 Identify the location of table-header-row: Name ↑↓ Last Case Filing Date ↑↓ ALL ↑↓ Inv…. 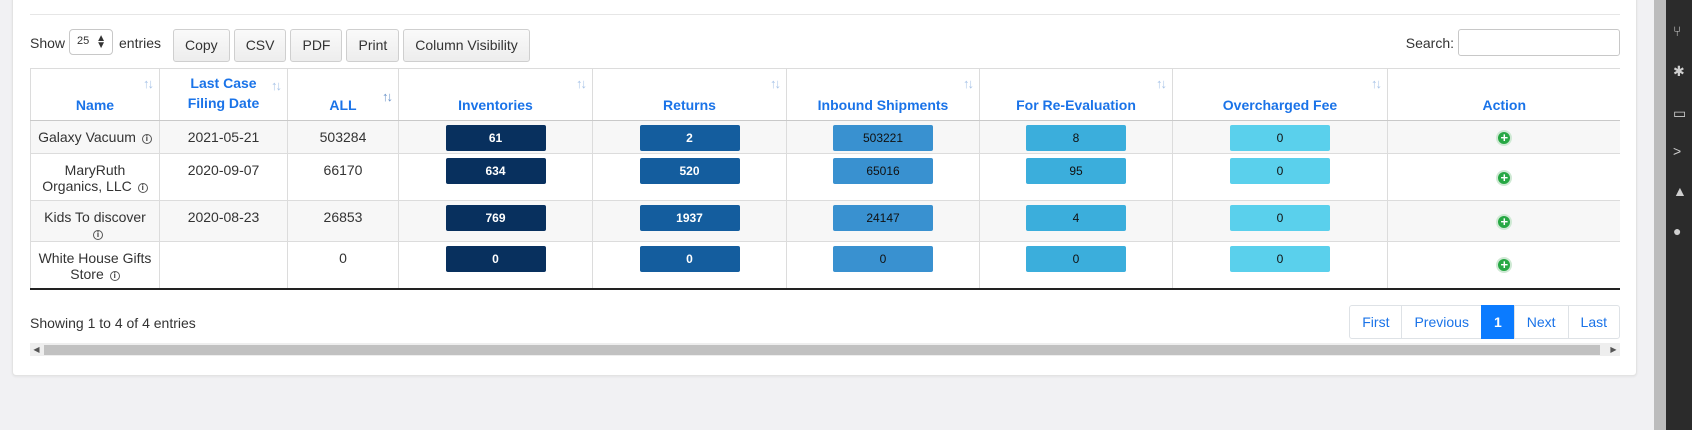
(825, 94).